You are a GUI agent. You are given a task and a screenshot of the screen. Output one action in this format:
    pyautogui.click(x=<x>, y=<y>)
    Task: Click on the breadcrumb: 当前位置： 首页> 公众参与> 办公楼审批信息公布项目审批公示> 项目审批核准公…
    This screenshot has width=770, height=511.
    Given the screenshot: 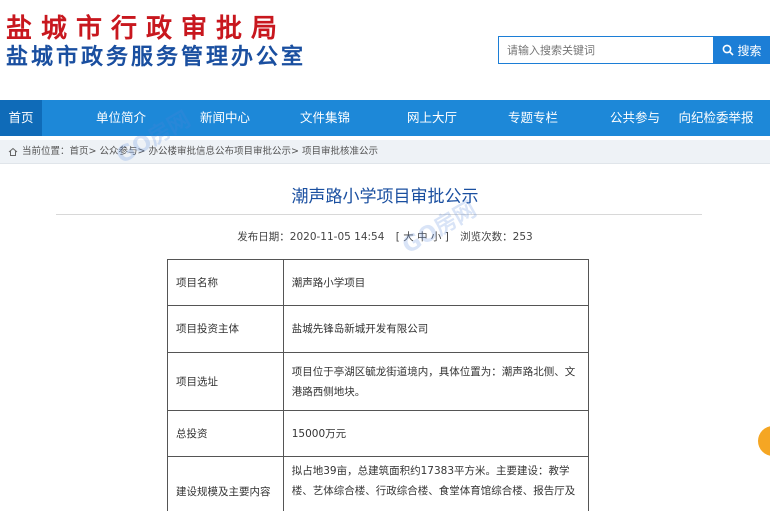 What is the action you would take?
    pyautogui.click(x=385, y=152)
    